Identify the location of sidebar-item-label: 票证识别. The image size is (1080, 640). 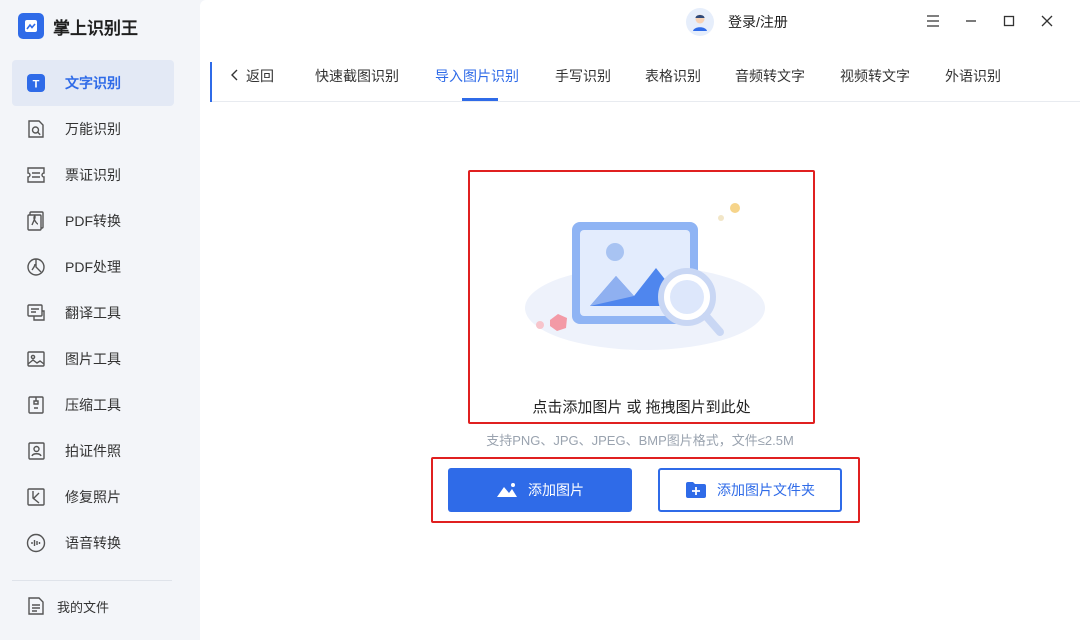
(93, 175).